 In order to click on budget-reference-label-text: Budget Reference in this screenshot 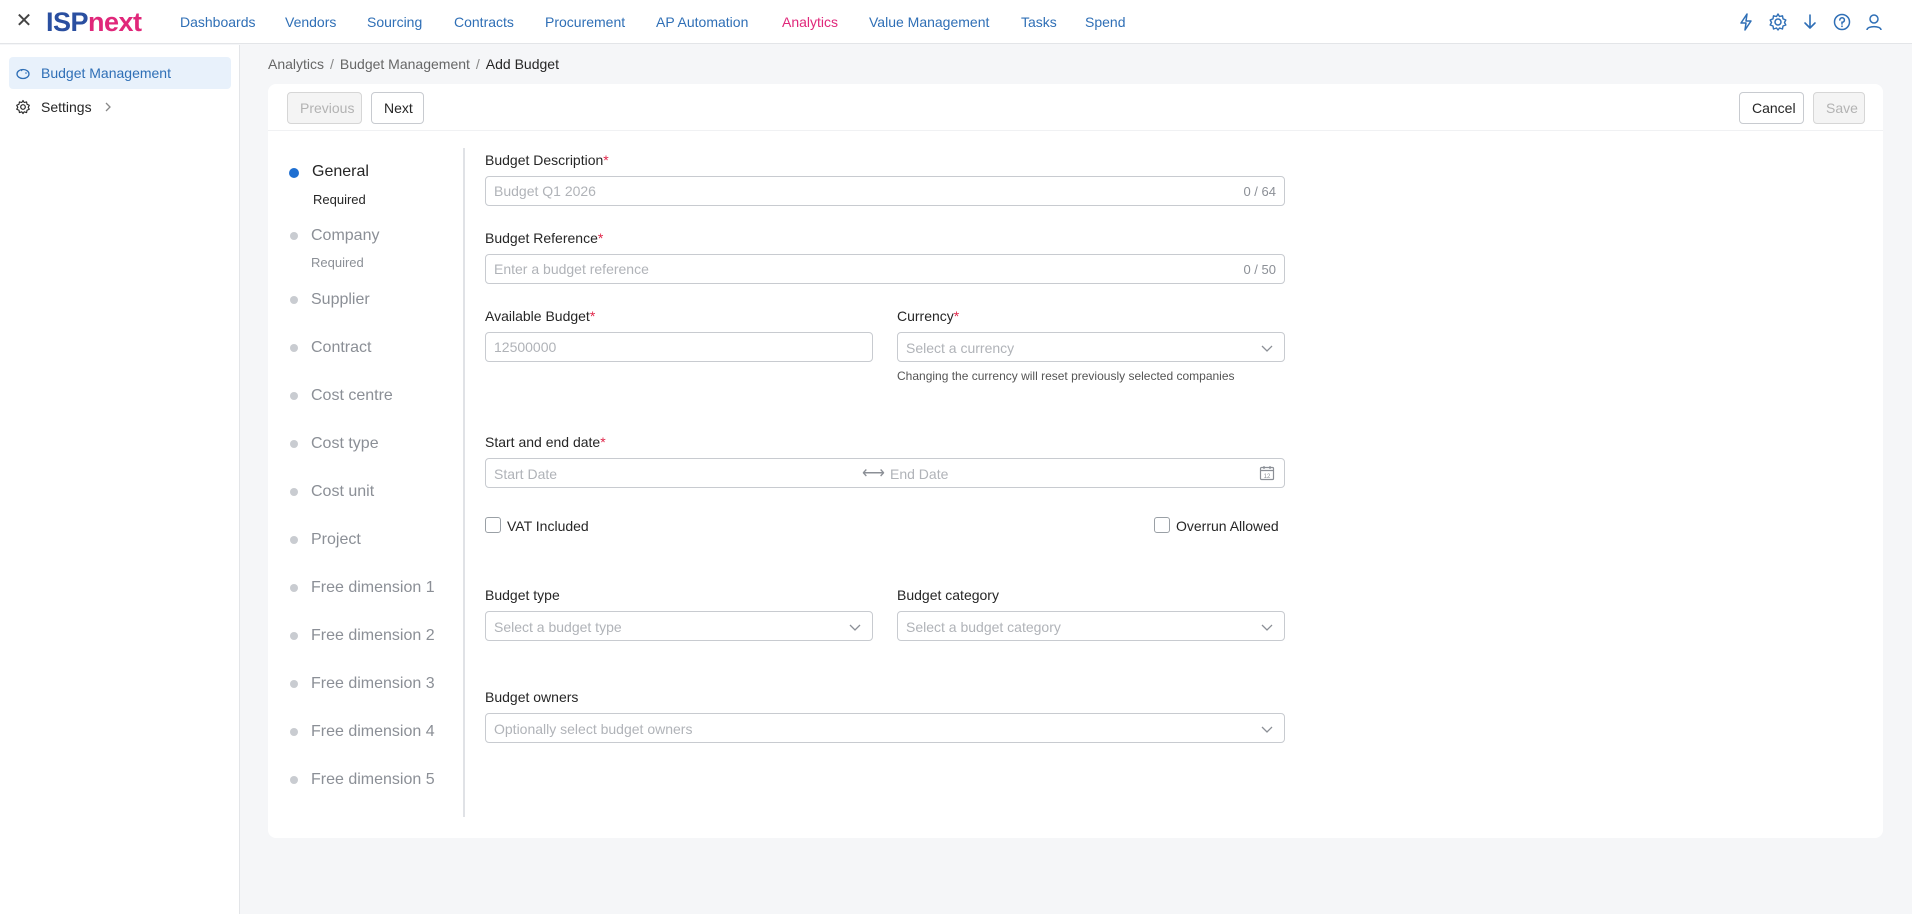, I will do `click(541, 238)`.